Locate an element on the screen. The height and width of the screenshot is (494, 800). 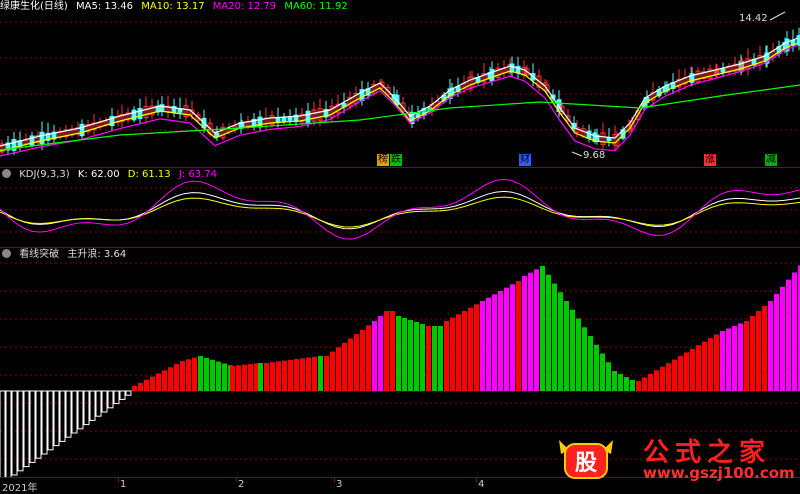
stock-title: 绿康生化(日线) is located at coordinates (34, 6).